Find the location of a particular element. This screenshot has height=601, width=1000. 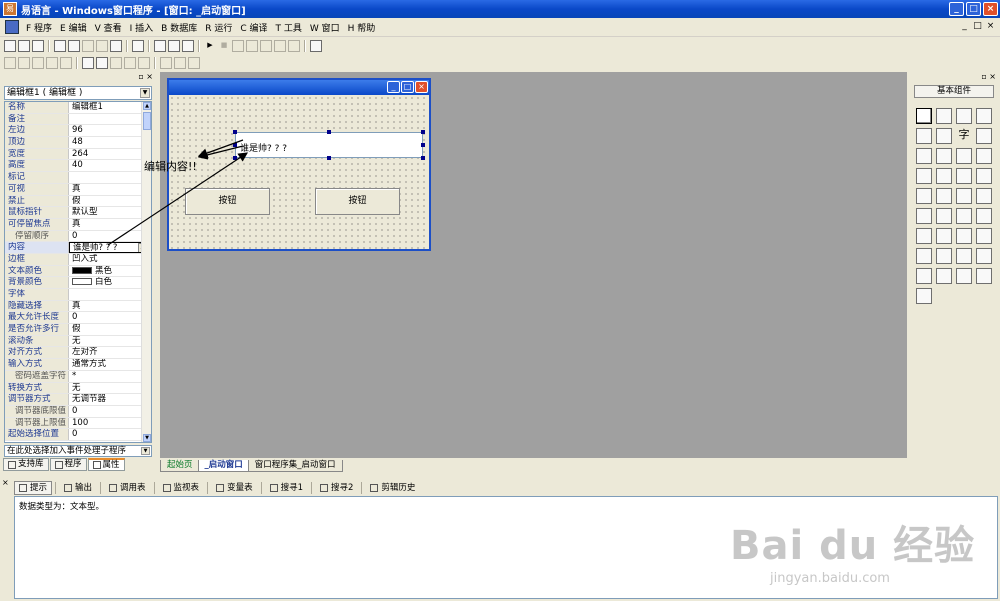

property-value: 100 is located at coordinates (110, 423).